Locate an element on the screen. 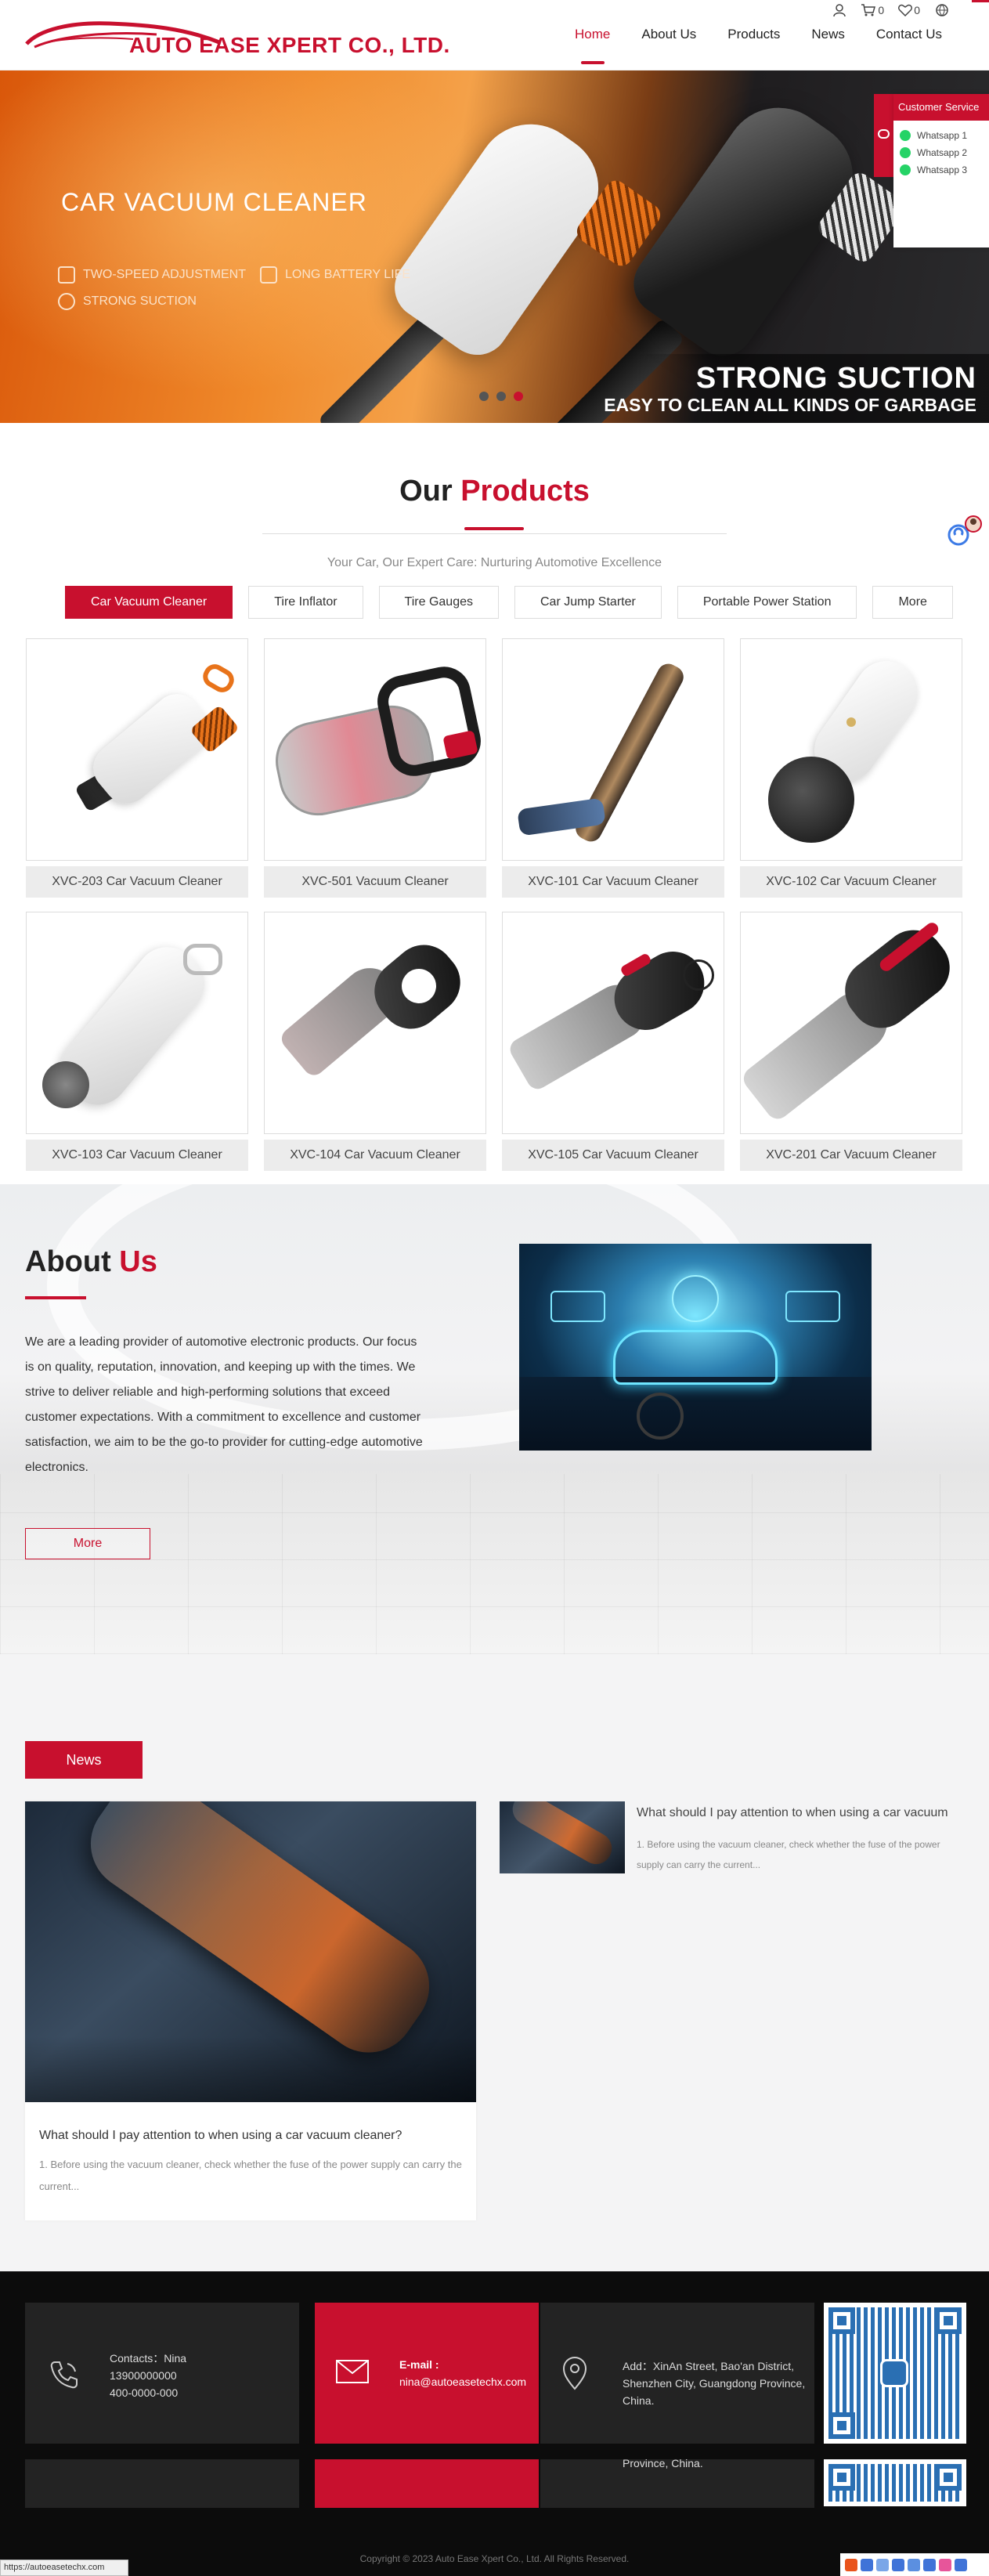 The height and width of the screenshot is (2576, 989). header-utilities: 0 0 is located at coordinates (891, 10).